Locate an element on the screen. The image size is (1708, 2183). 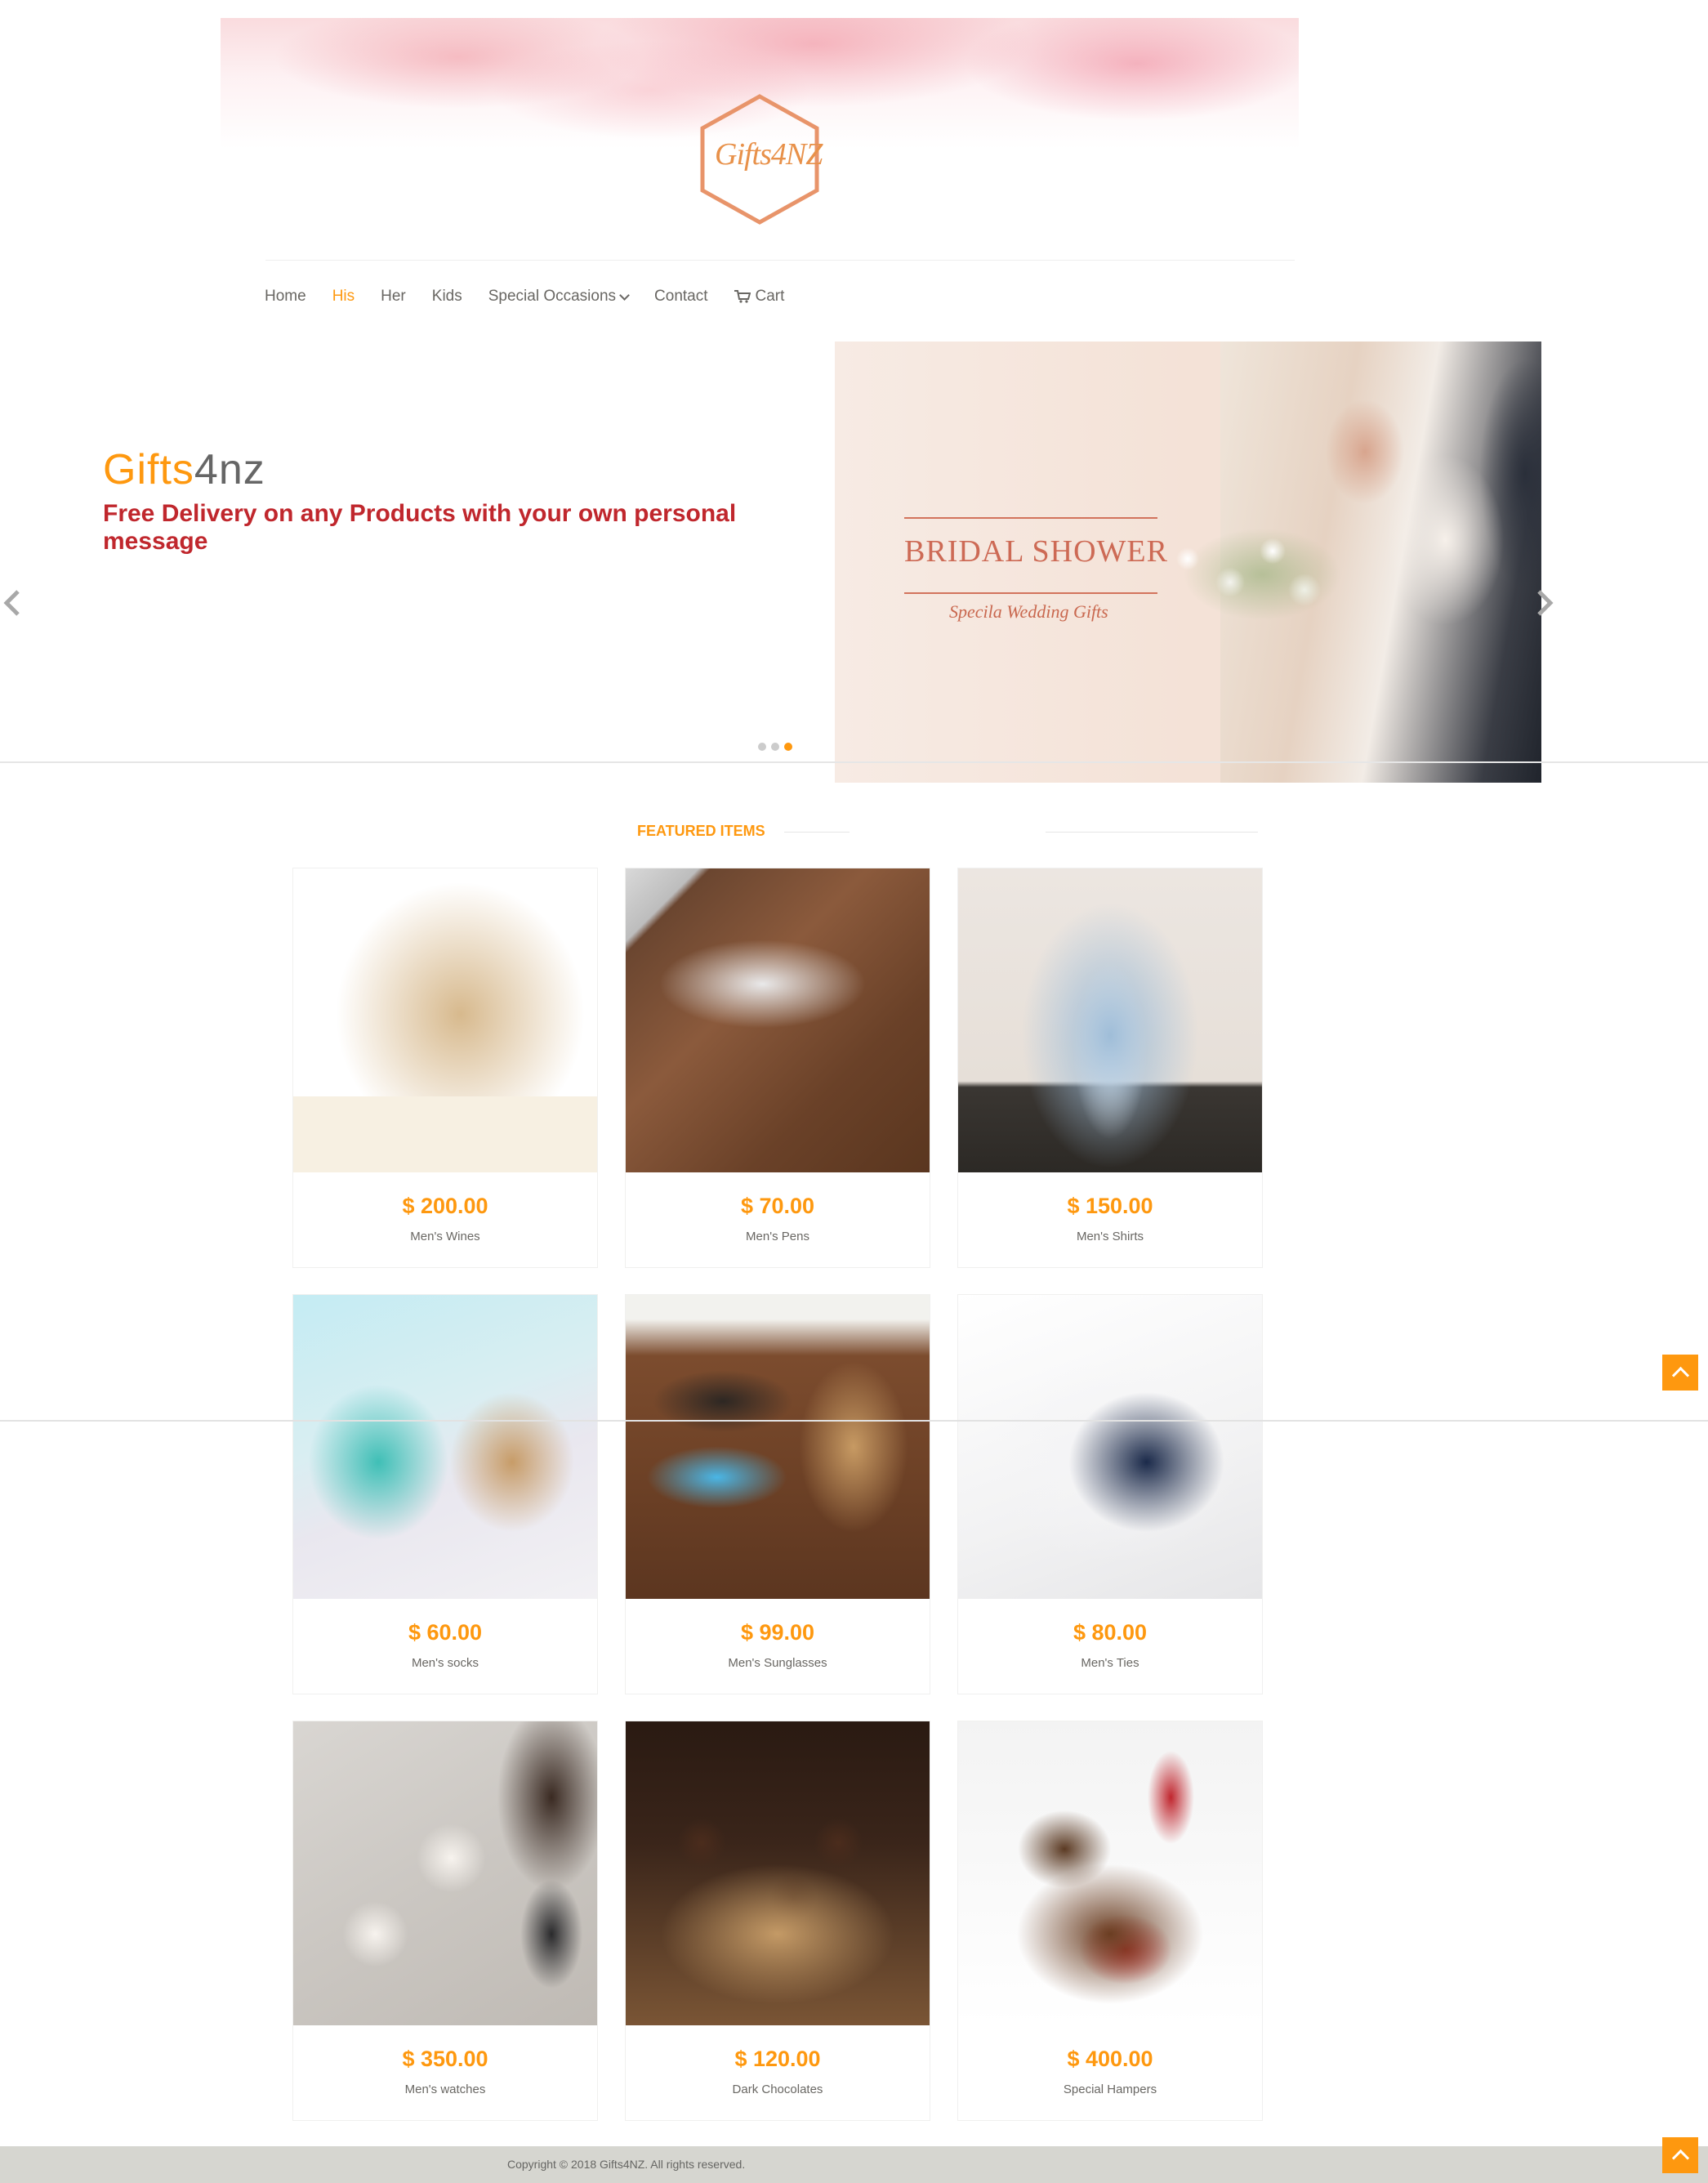
nav-contact: Contact is located at coordinates (680, 297).